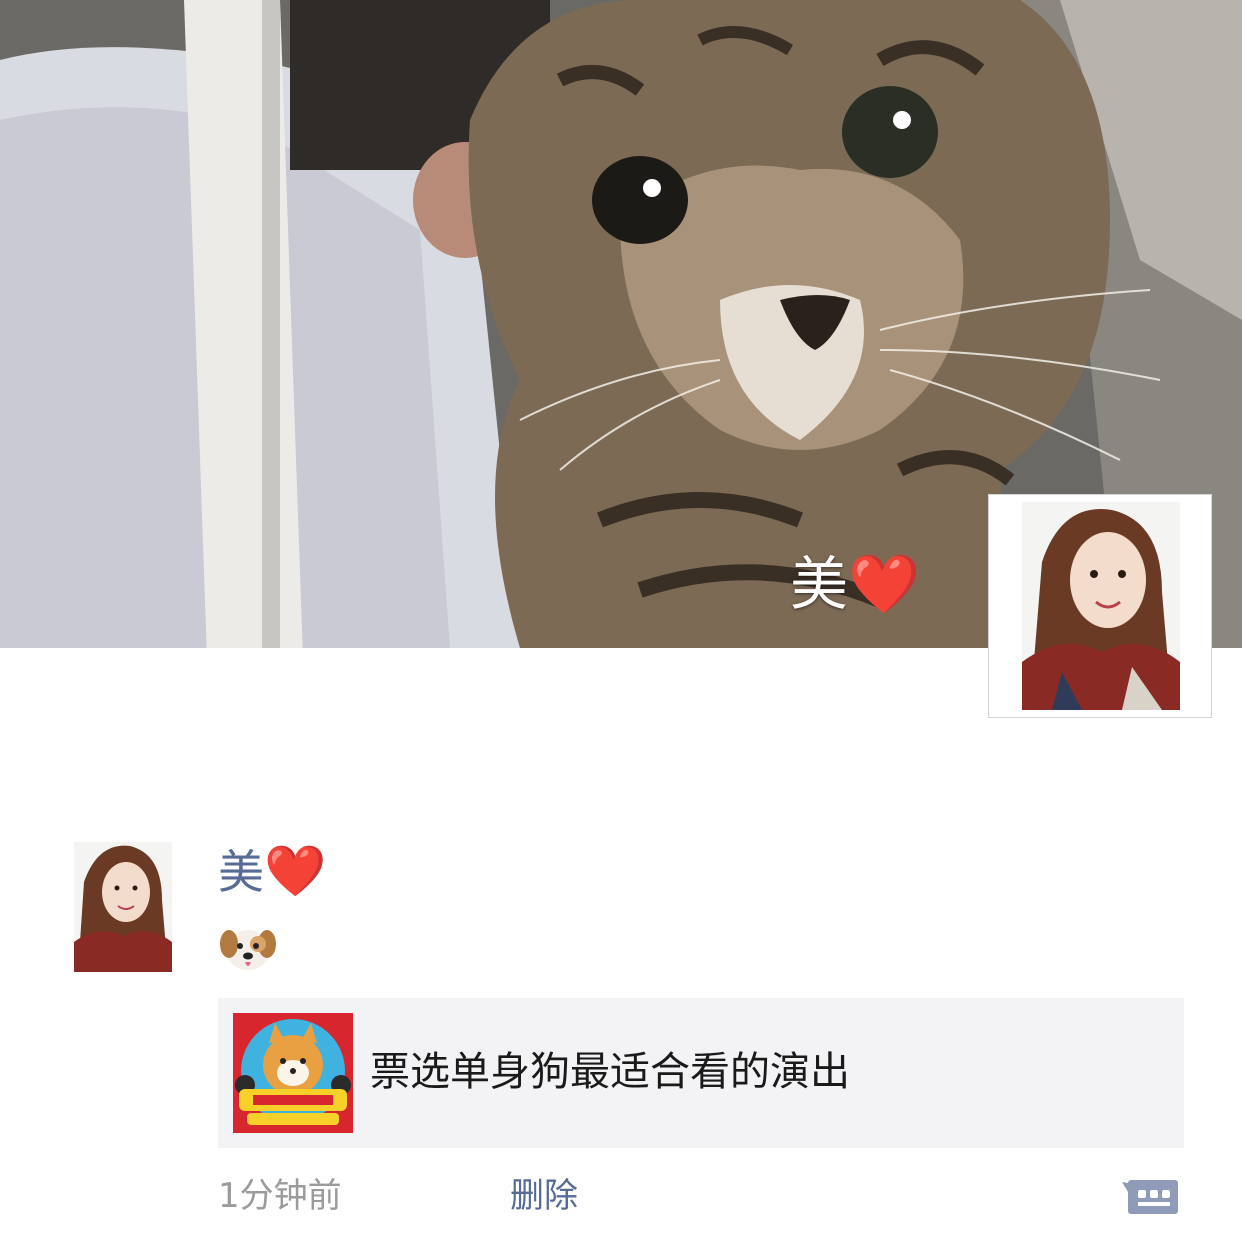  What do you see at coordinates (819, 584) in the screenshot?
I see `cover-name-text: 美` at bounding box center [819, 584].